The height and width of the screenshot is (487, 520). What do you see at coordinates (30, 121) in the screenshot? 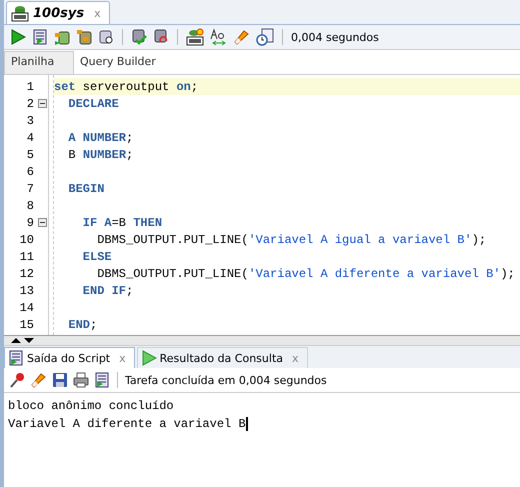
I see `line-number: 3` at bounding box center [30, 121].